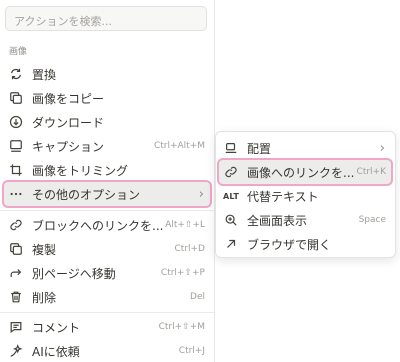  What do you see at coordinates (56, 327) in the screenshot?
I see `menu-item-label: コメント` at bounding box center [56, 327].